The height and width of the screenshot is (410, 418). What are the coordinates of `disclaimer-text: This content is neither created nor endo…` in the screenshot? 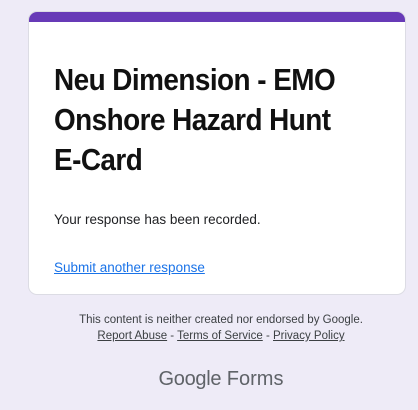 It's located at (221, 320).